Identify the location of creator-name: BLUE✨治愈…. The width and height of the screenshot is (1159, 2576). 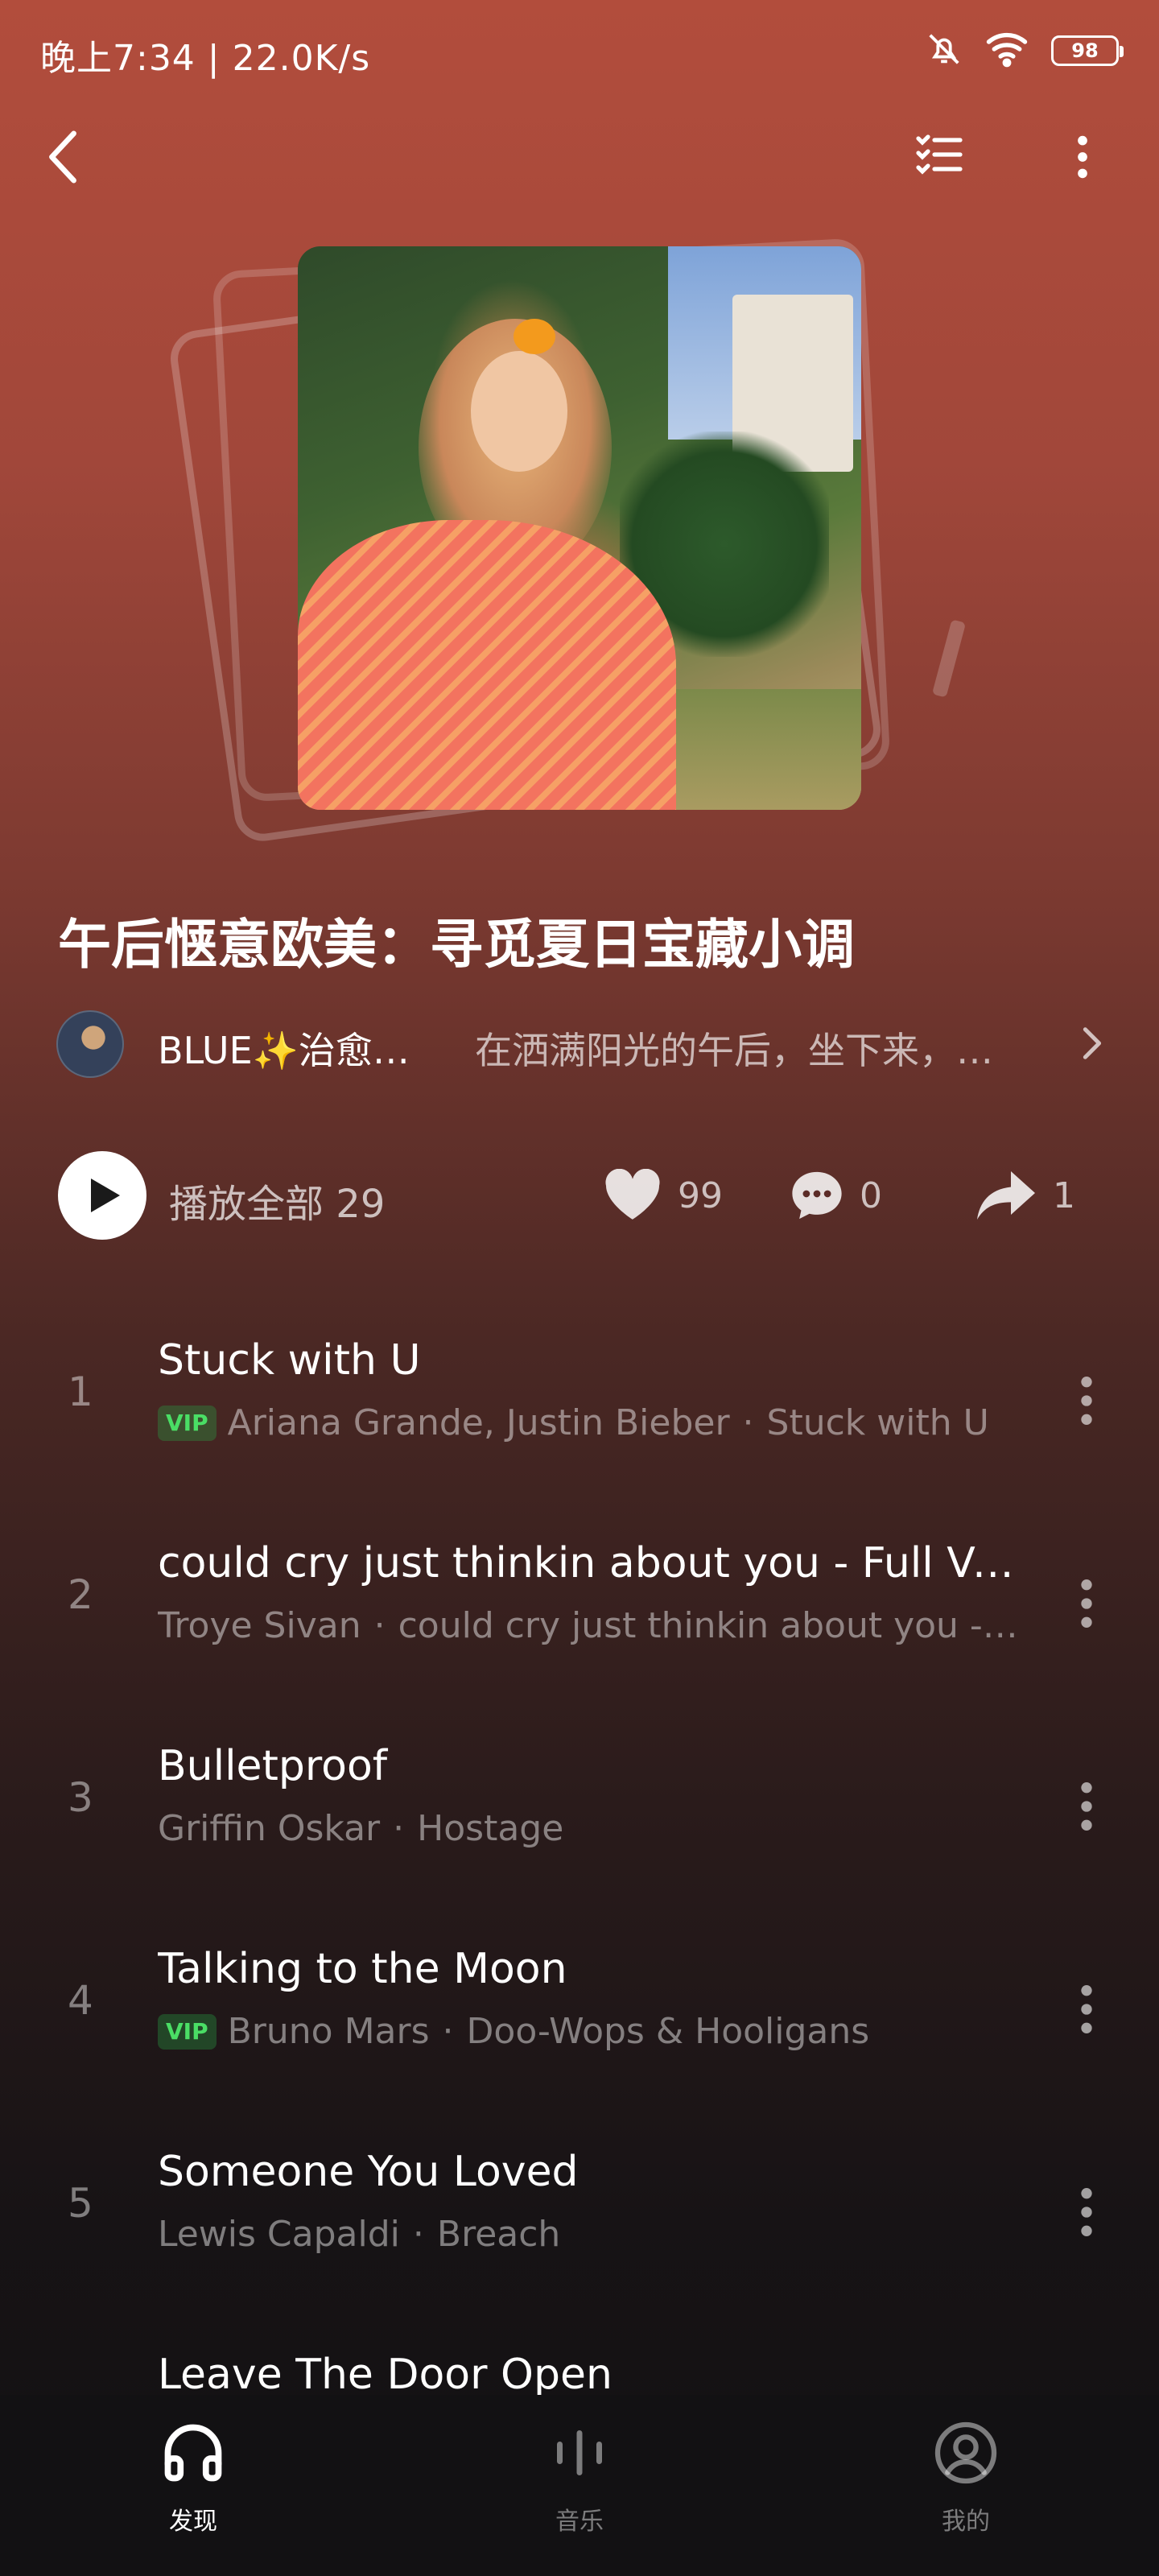
(284, 1048).